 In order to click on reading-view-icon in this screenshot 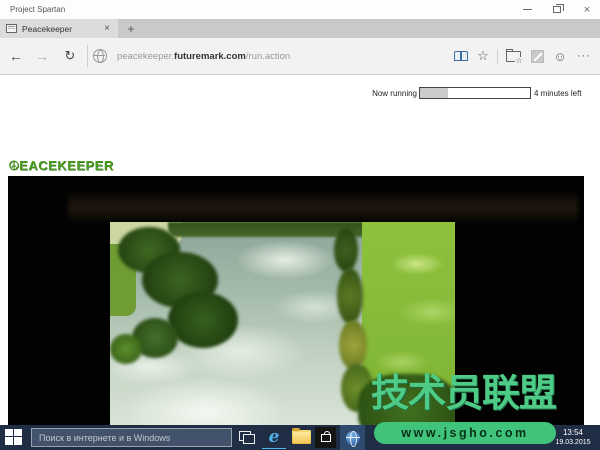, I will do `click(461, 56)`.